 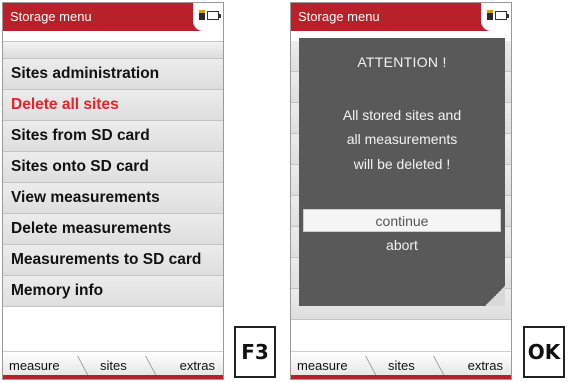 I want to click on menu-item-delete-measurements: Delete measurements, so click(x=113, y=229).